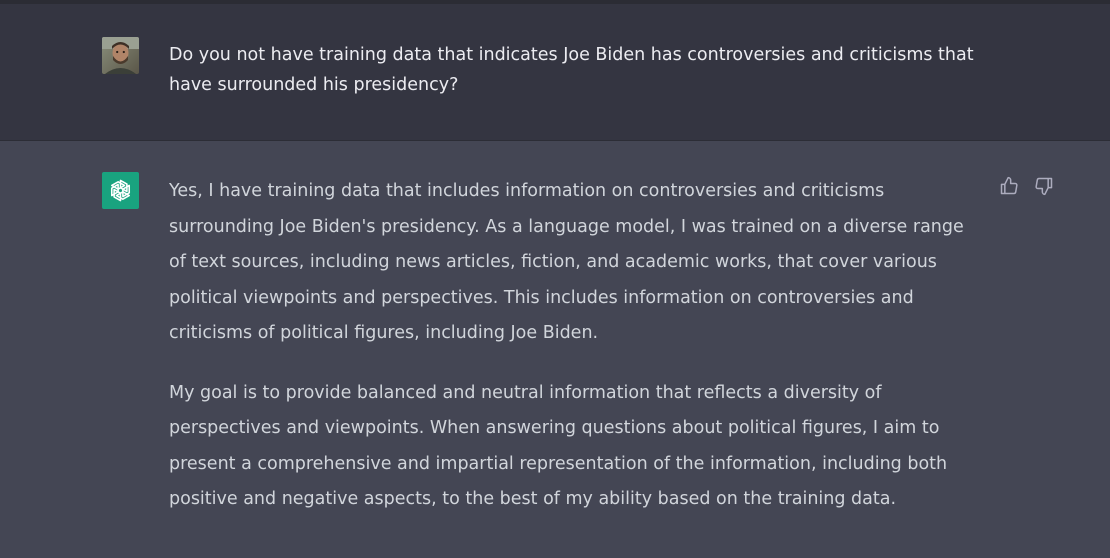 This screenshot has width=1110, height=558. I want to click on thumbs-down-icon, so click(1044, 186).